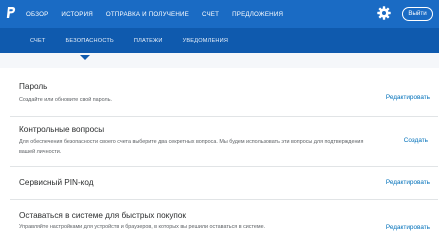  I want to click on create-questions-link: Создать, so click(416, 140).